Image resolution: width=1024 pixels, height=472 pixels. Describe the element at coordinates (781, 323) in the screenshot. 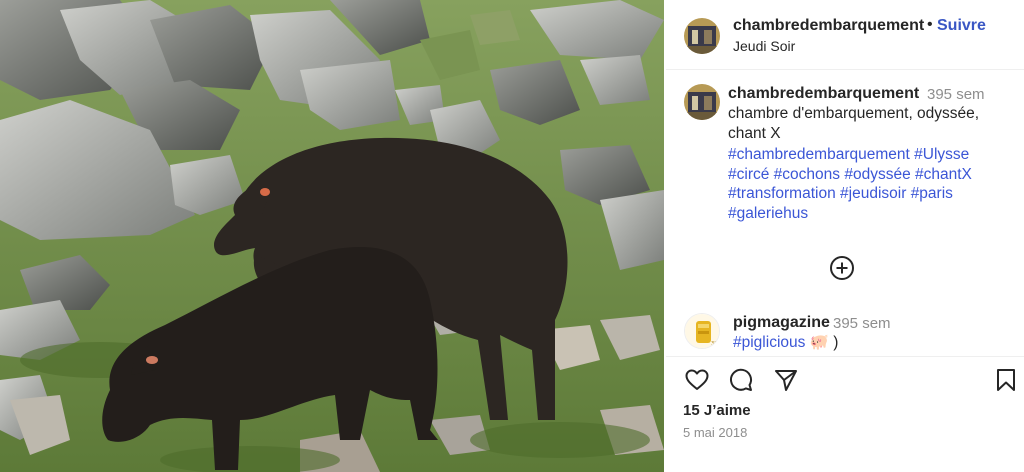

I see `comment-username: pigmagazine` at that location.